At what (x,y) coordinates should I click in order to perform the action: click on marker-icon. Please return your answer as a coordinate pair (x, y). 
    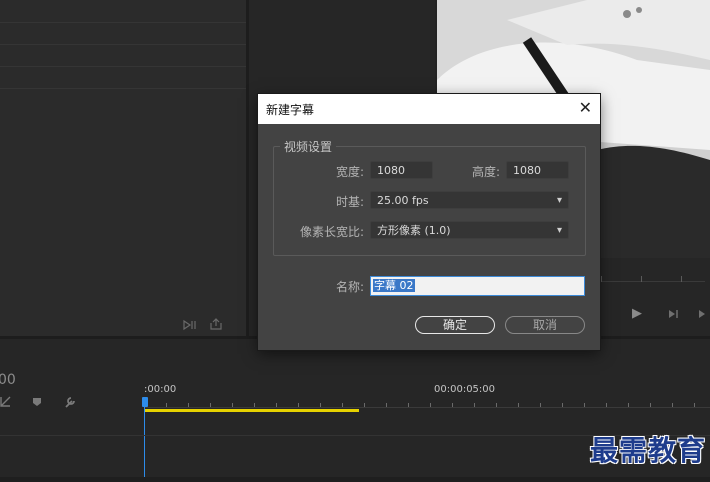
    Looking at the image, I should click on (37, 402).